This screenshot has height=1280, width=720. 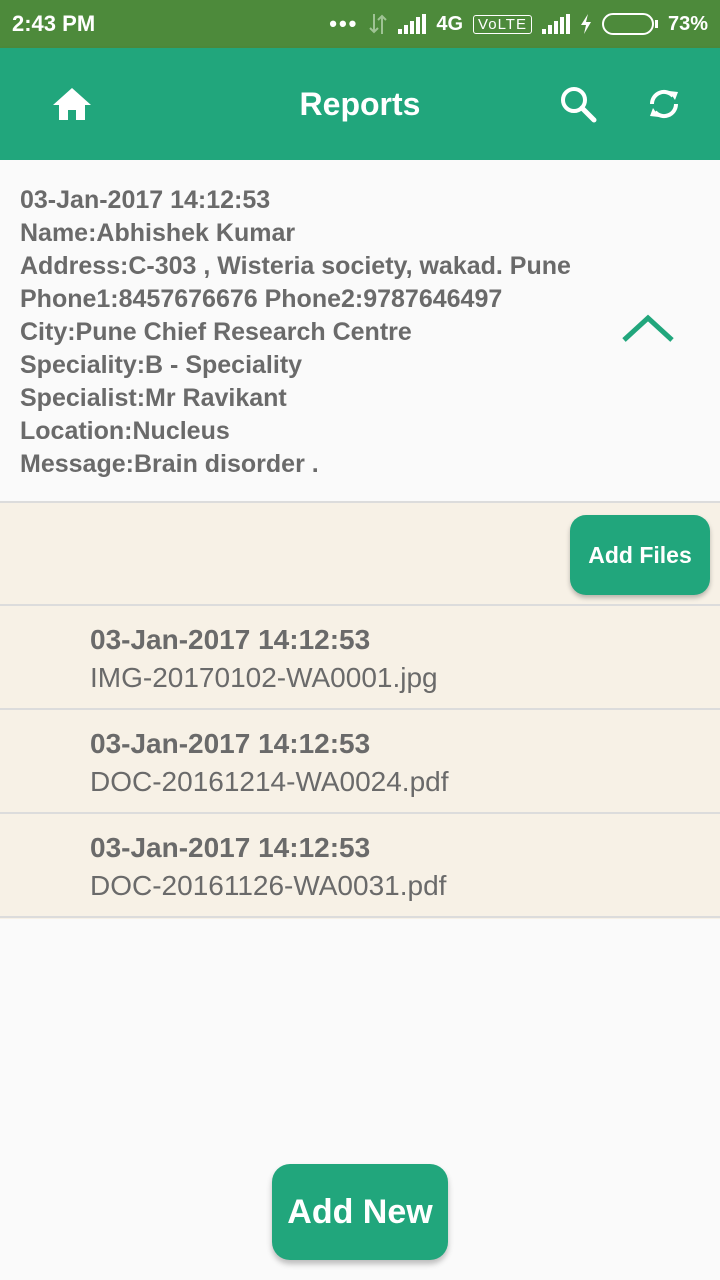 What do you see at coordinates (360, 1212) in the screenshot?
I see `add-new-button: Add New` at bounding box center [360, 1212].